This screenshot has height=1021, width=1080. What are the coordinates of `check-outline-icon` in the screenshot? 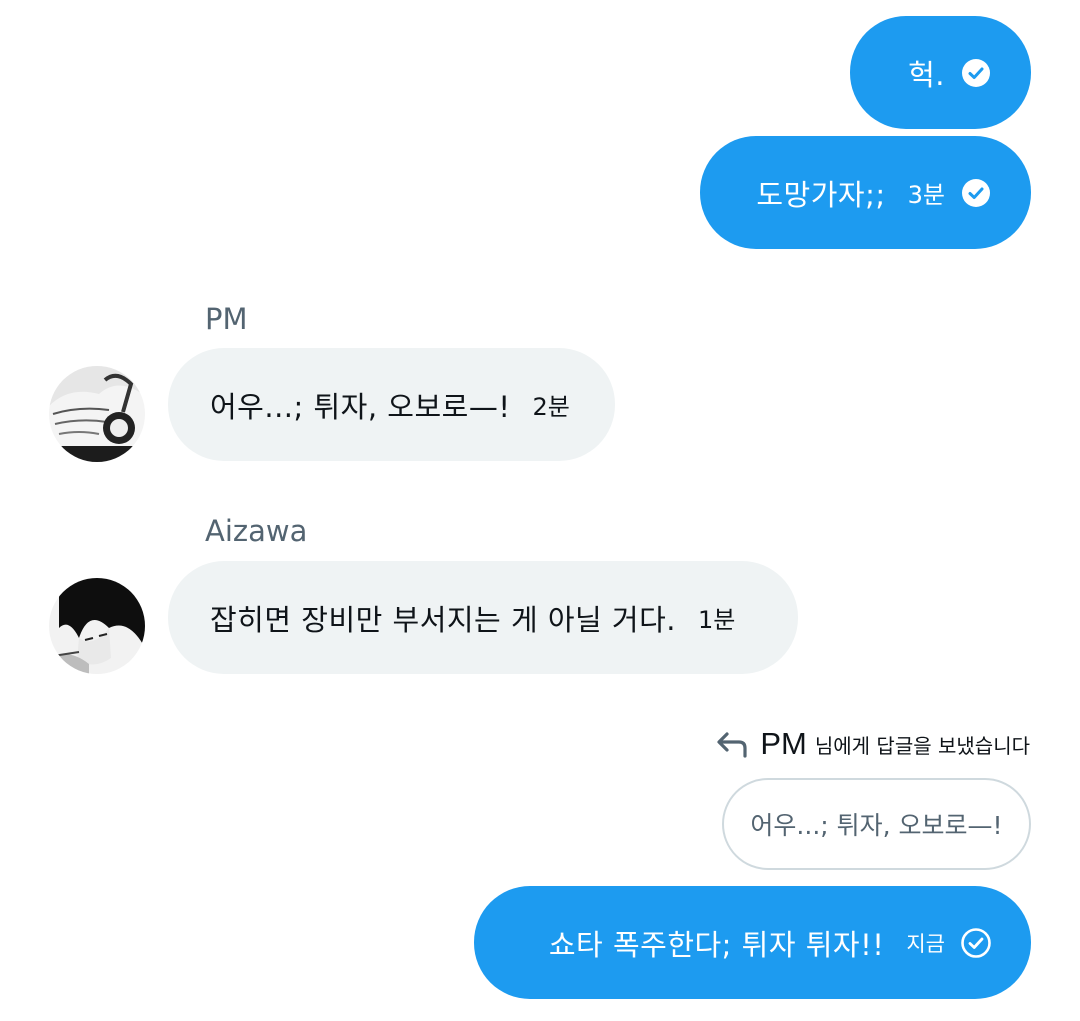 It's located at (976, 943).